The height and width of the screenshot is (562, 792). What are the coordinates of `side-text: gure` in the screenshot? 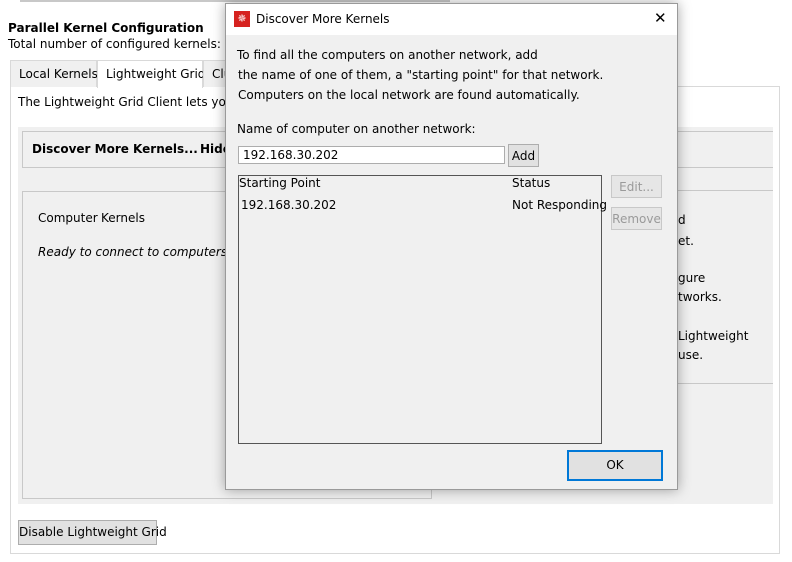 It's located at (692, 278).